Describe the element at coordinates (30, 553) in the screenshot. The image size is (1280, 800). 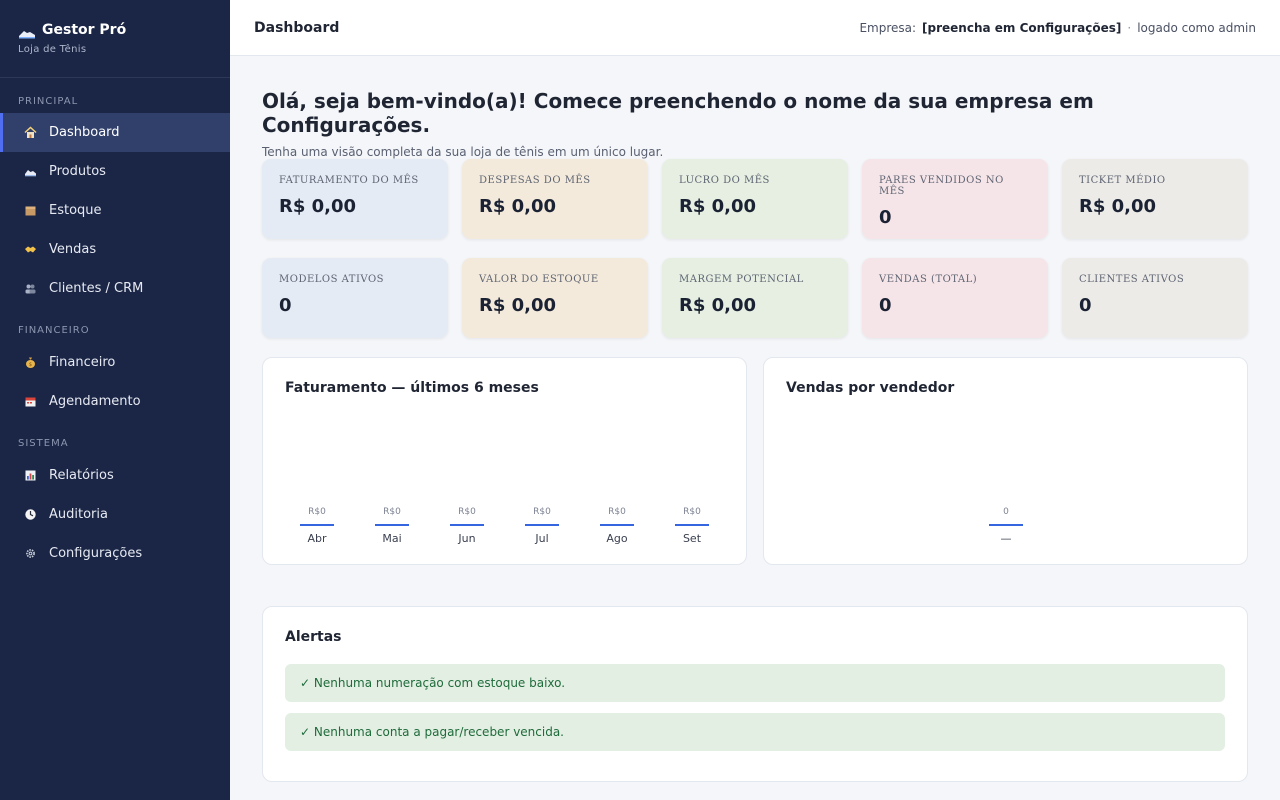
I see `gear-icon` at that location.